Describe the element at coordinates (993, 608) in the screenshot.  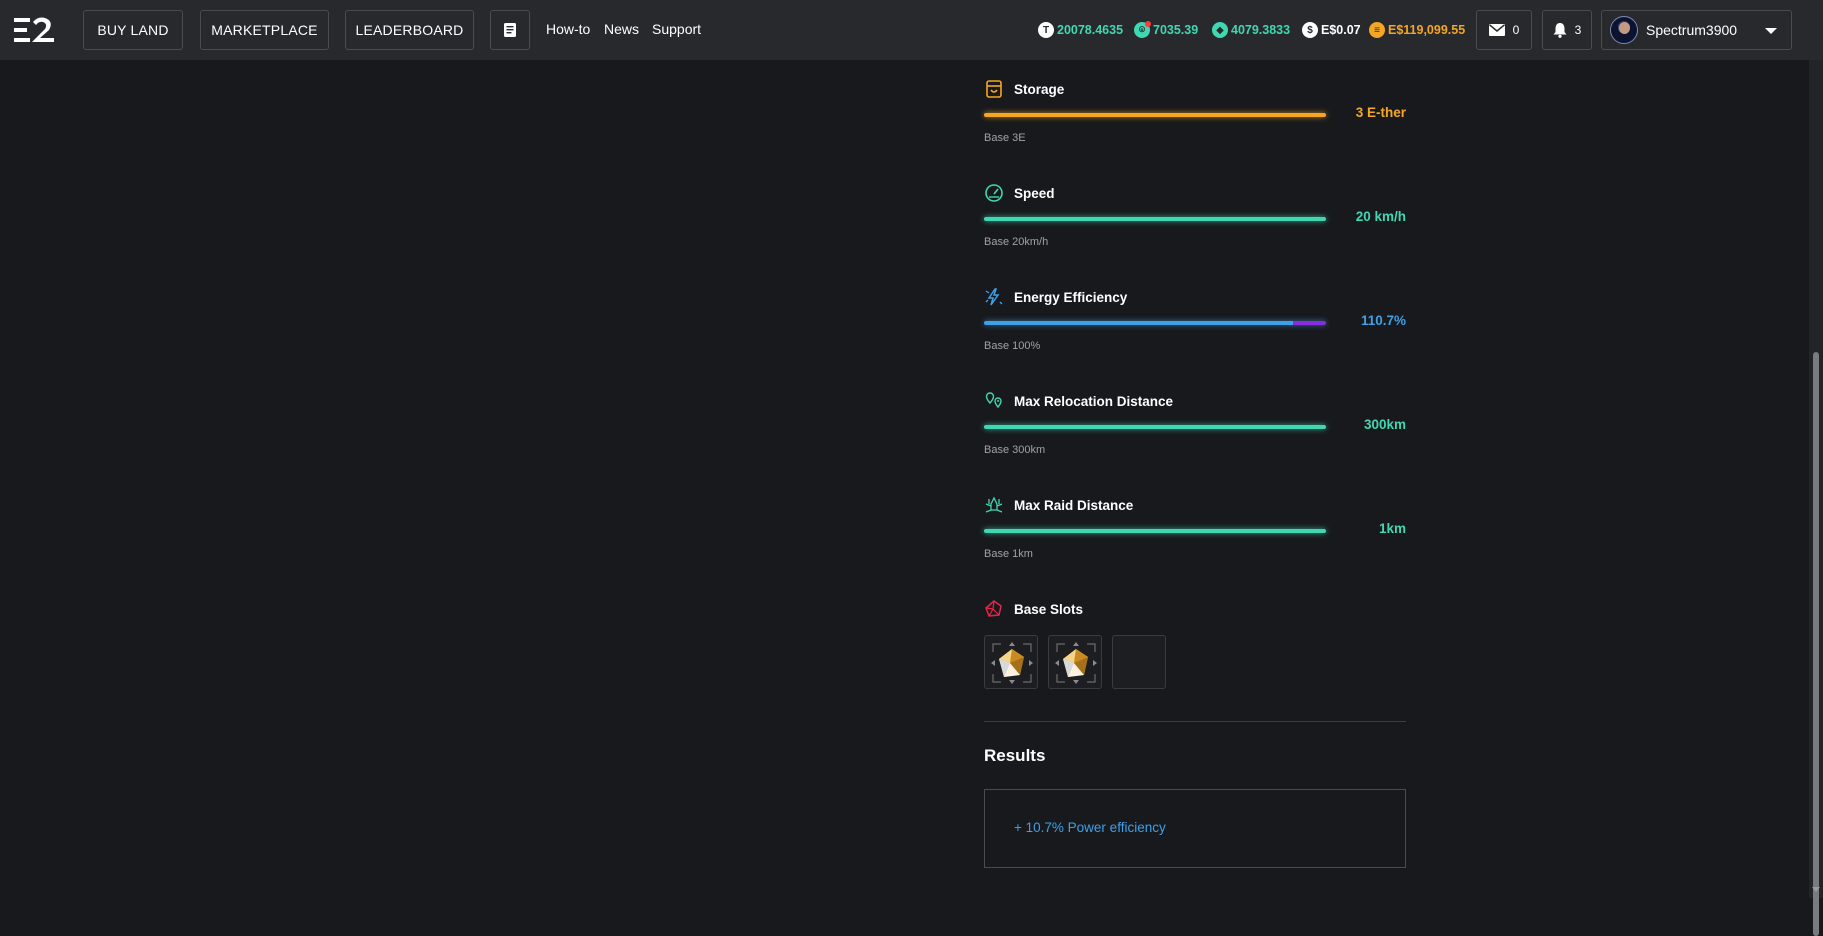
I see `crystal-outline-icon` at that location.